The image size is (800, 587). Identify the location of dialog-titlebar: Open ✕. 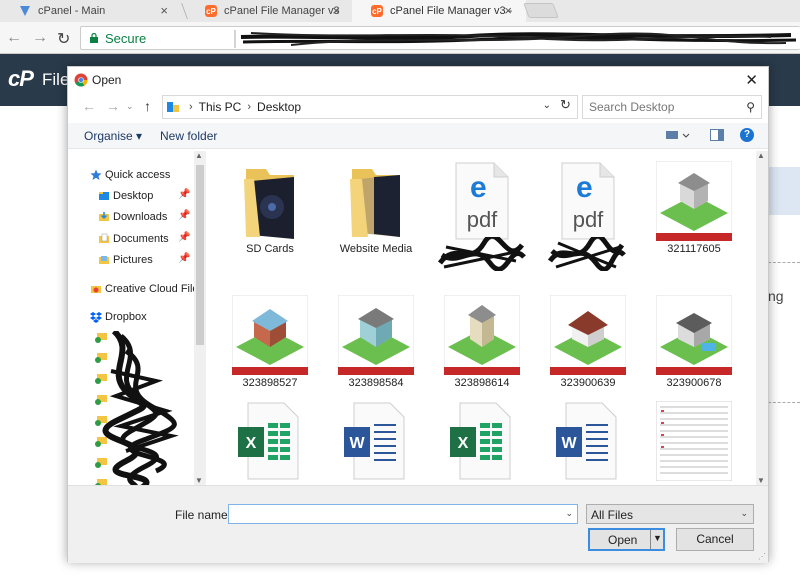
(418, 80).